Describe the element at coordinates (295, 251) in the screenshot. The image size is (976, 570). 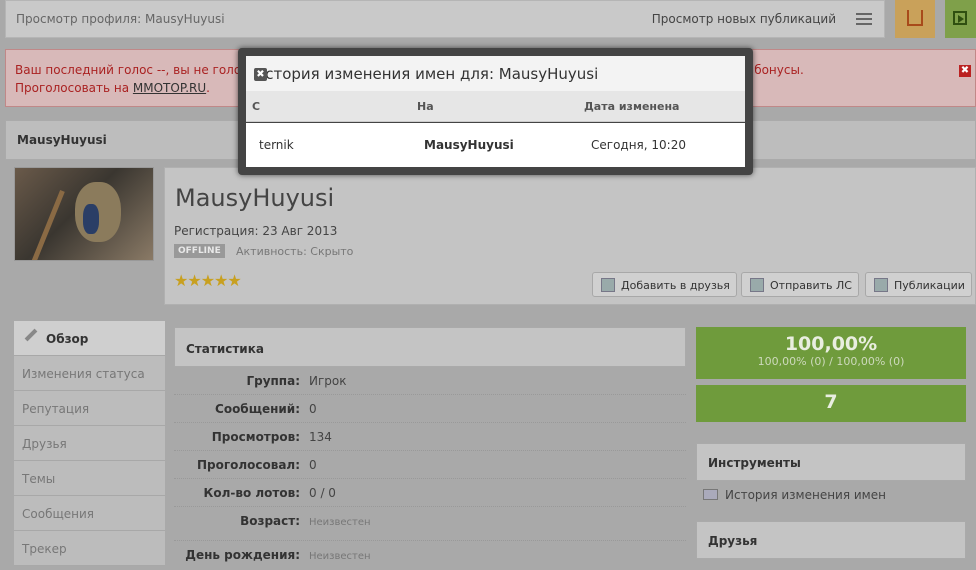
I see `activity-text: Активность: Скрыто` at that location.